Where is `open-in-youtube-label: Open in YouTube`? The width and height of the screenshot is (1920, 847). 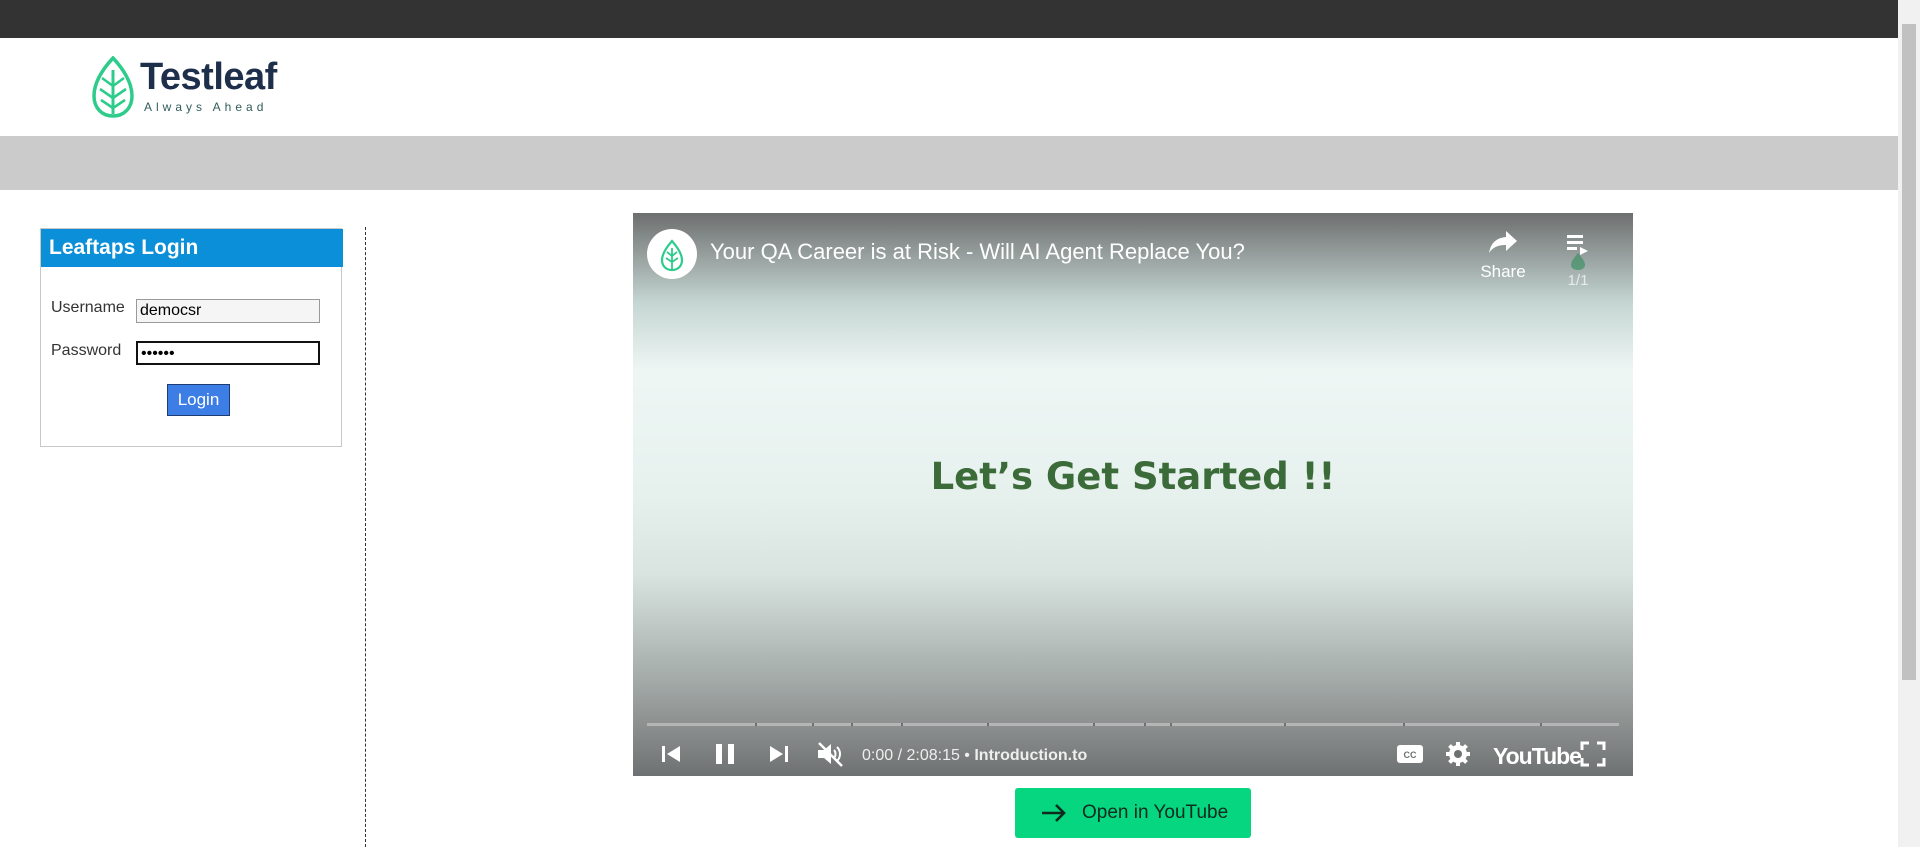
open-in-youtube-label: Open in YouTube is located at coordinates (1155, 812).